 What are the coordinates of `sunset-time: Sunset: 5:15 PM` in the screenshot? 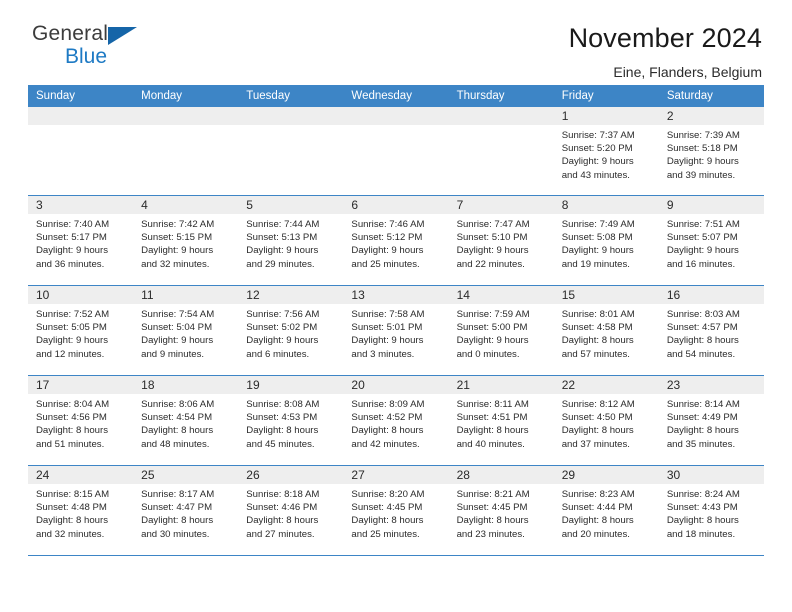 It's located at (177, 238).